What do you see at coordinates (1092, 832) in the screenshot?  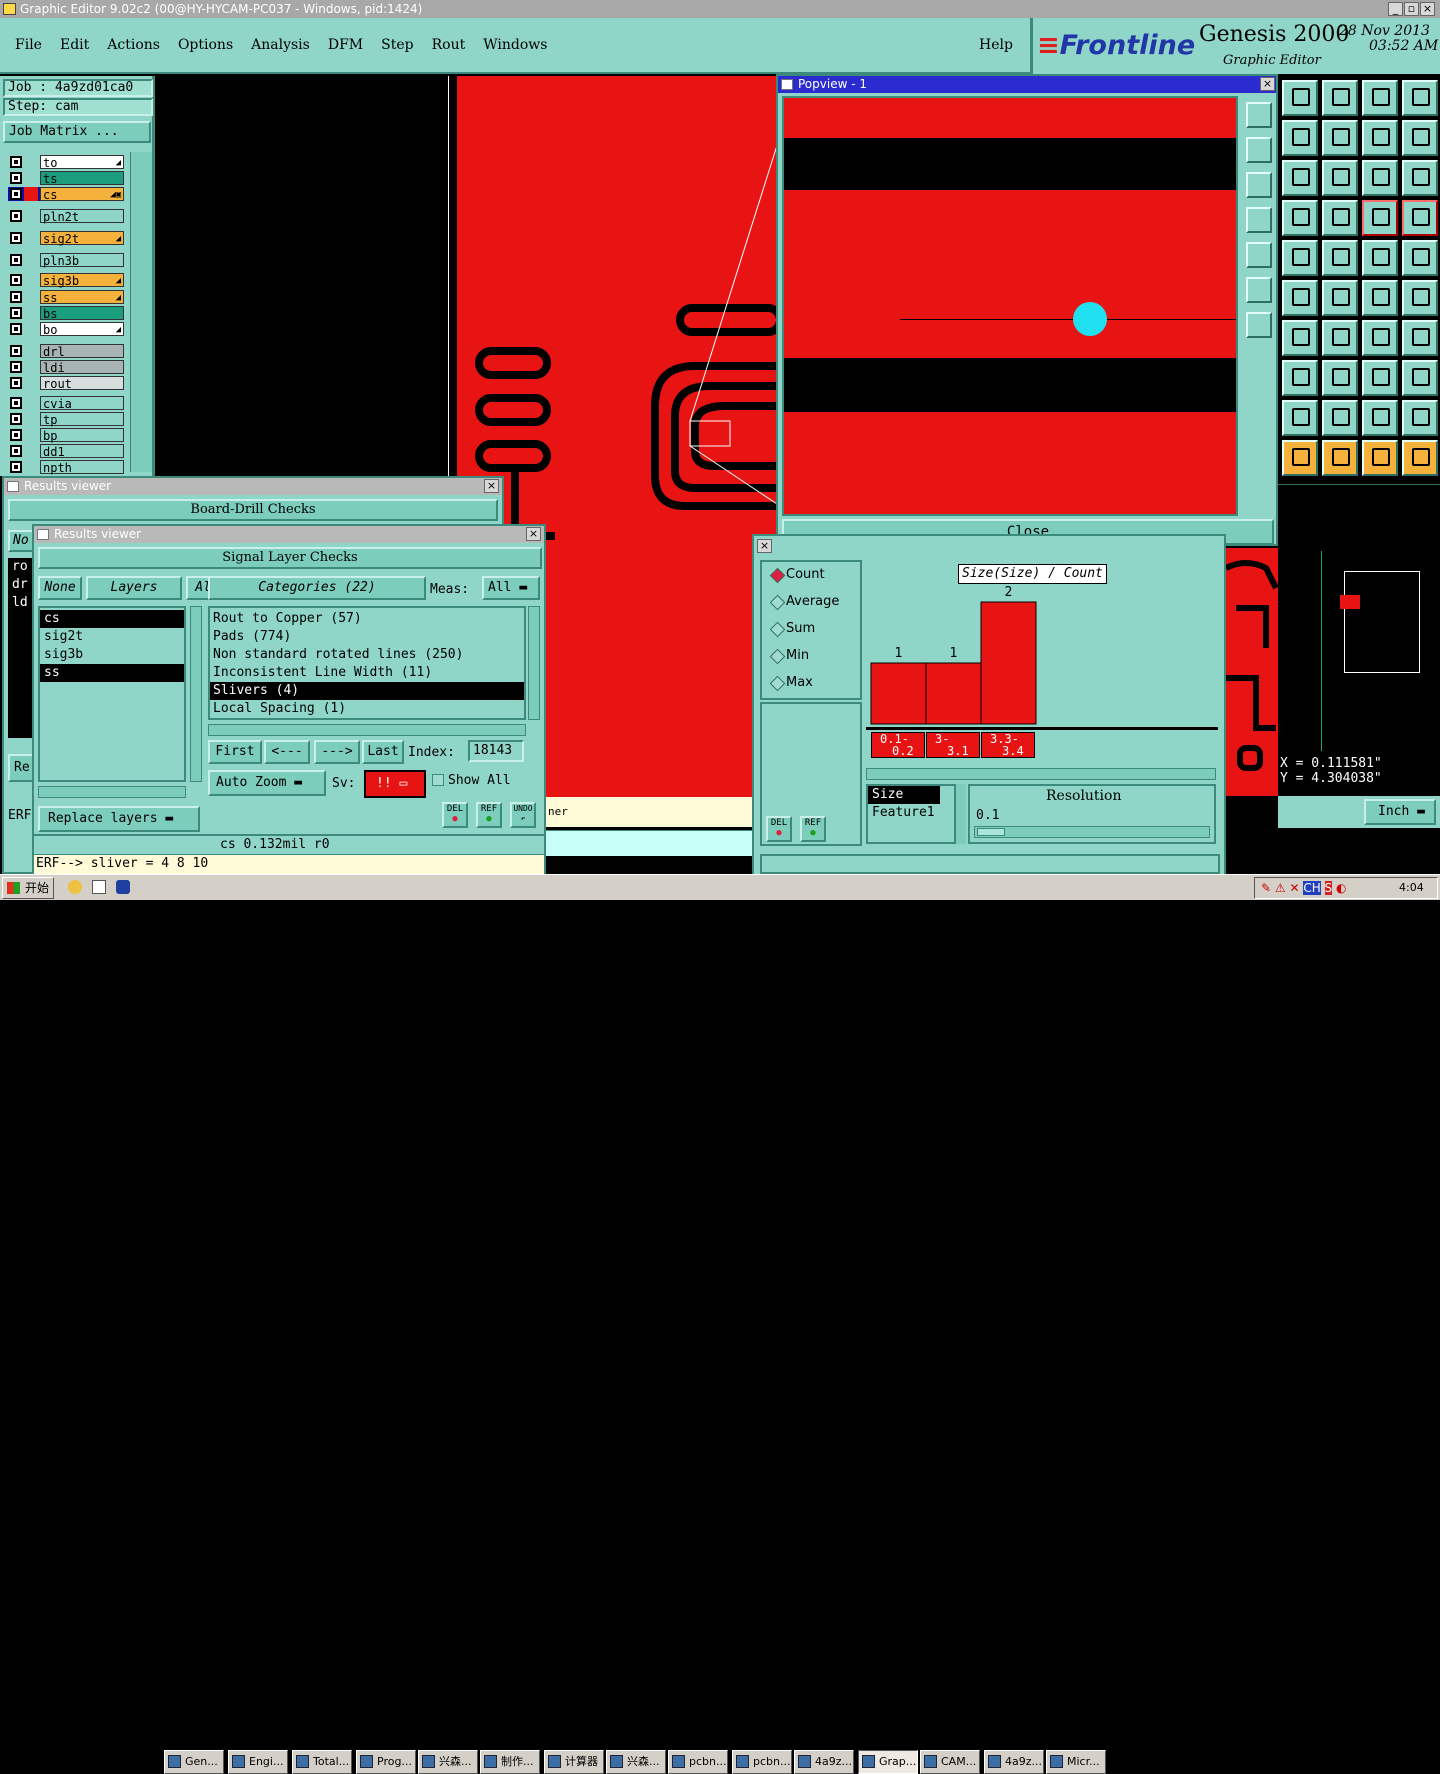 I see `resolution-slider` at bounding box center [1092, 832].